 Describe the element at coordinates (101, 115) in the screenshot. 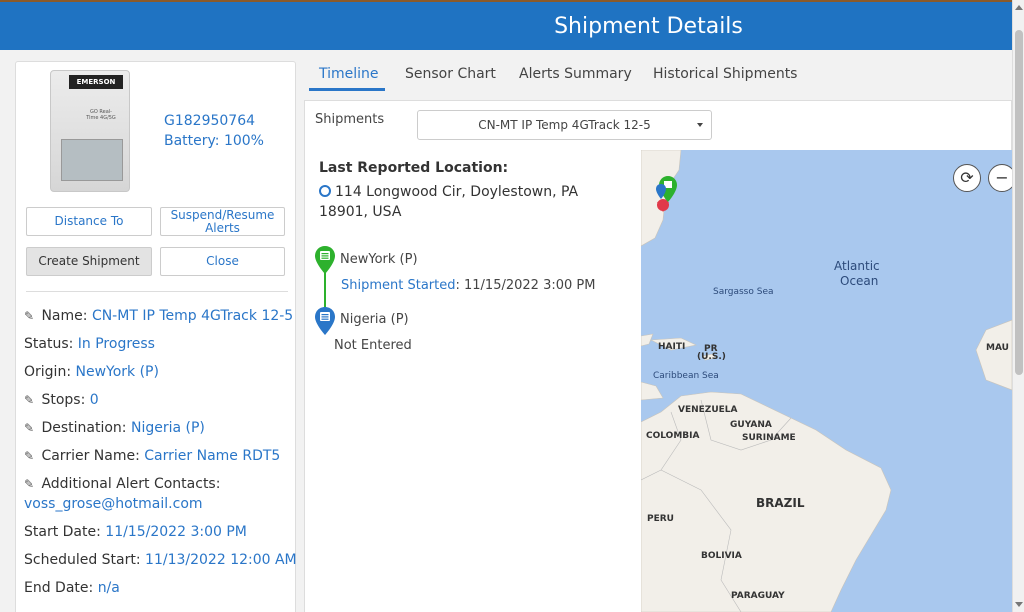

I see `device-model-text: GO Real-Time 4G/5G` at that location.